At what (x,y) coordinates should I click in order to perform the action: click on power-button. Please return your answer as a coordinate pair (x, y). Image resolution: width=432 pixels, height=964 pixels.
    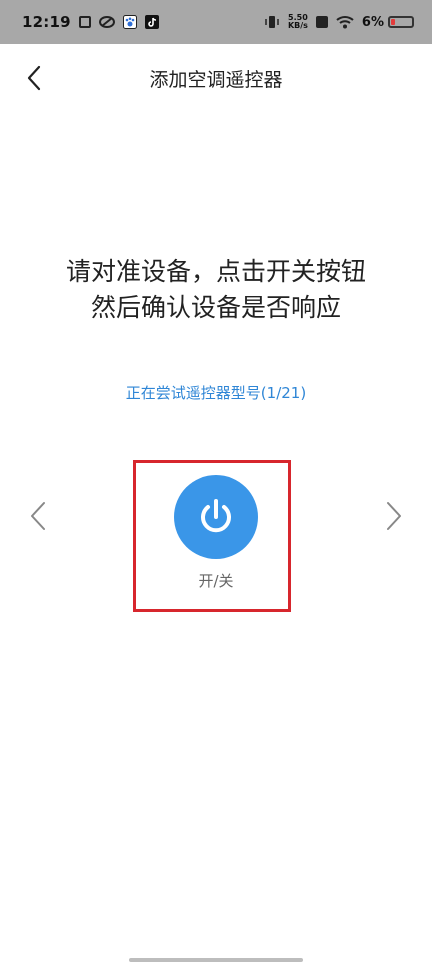
    Looking at the image, I should click on (216, 517).